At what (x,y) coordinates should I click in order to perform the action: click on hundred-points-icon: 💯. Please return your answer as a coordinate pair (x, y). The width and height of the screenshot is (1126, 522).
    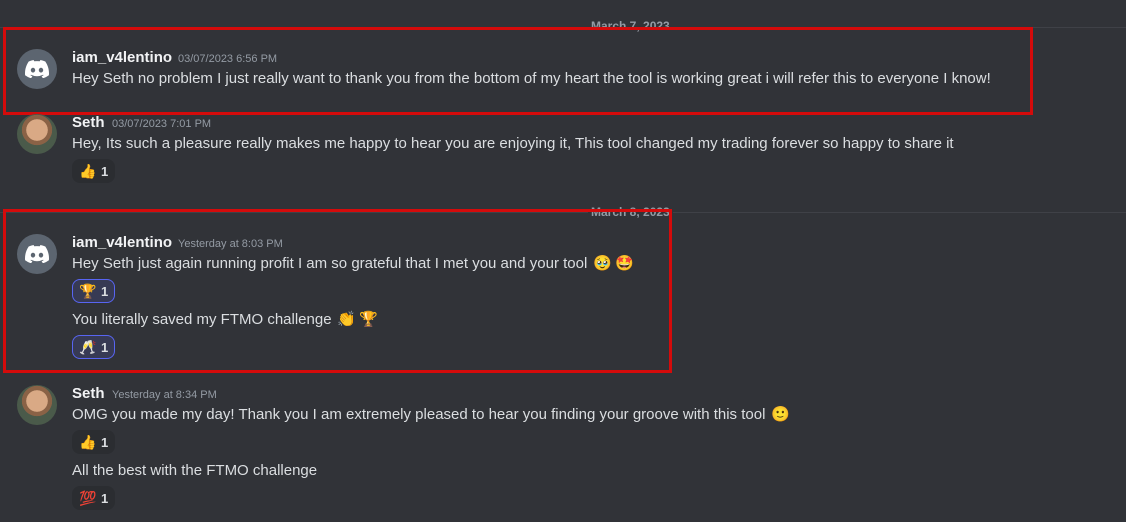
    Looking at the image, I should click on (88, 497).